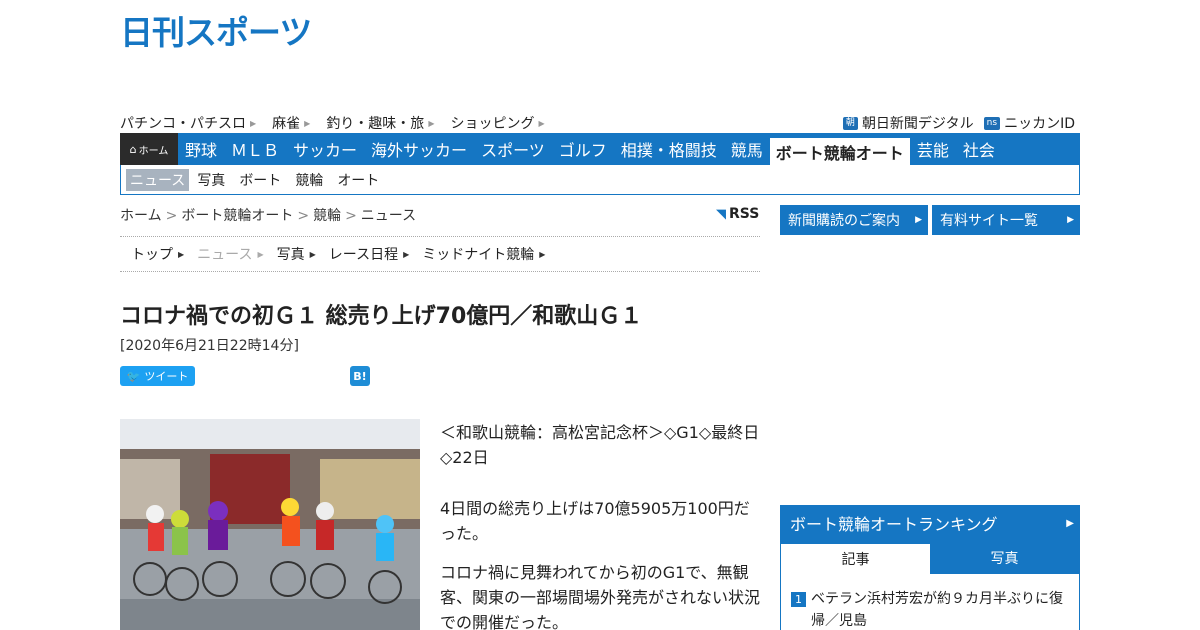 This screenshot has width=1200, height=630. What do you see at coordinates (225, 255) in the screenshot?
I see `tab-label: ニュース` at bounding box center [225, 255].